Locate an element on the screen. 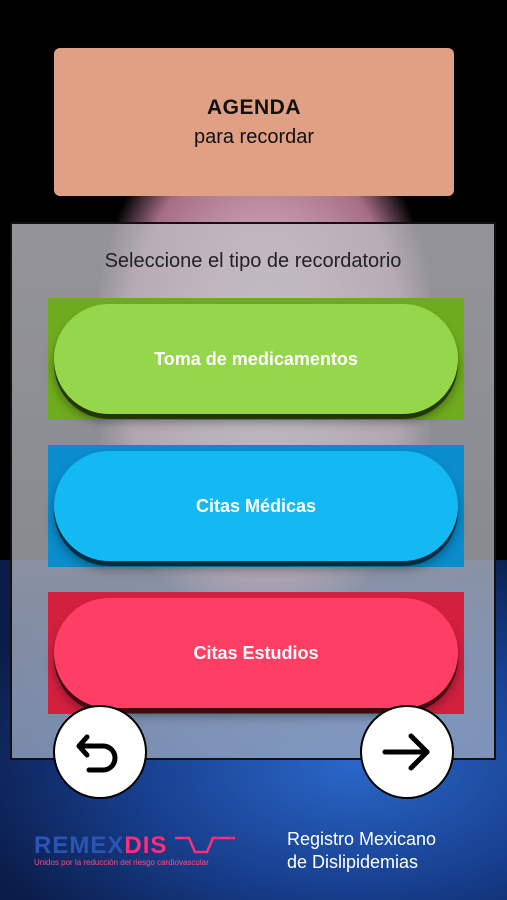 Image resolution: width=507 pixels, height=900 pixels. reminder-type-caption: Seleccione el tipo de recordatorio is located at coordinates (253, 261).